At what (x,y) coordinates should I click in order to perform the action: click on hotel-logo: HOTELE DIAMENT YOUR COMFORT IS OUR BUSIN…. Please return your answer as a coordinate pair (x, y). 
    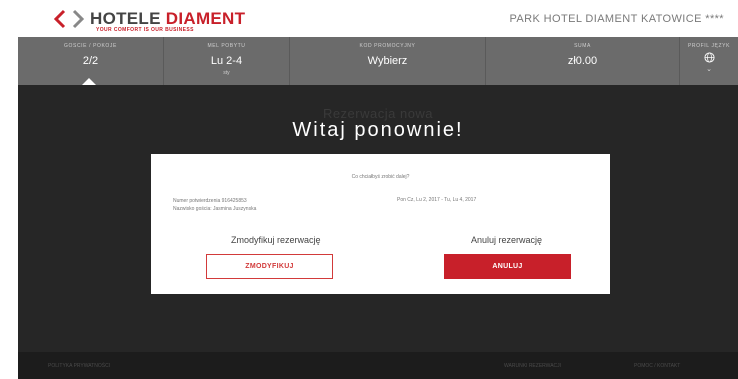
    Looking at the image, I should click on (147, 20).